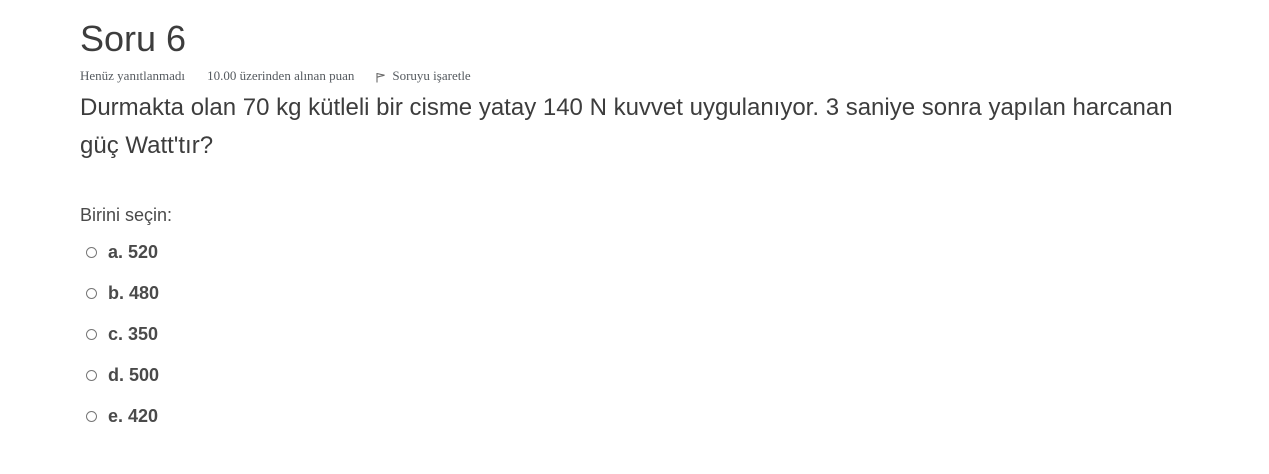 Image resolution: width=1269 pixels, height=474 pixels. Describe the element at coordinates (134, 293) in the screenshot. I see `answer-label: b. 480` at that location.